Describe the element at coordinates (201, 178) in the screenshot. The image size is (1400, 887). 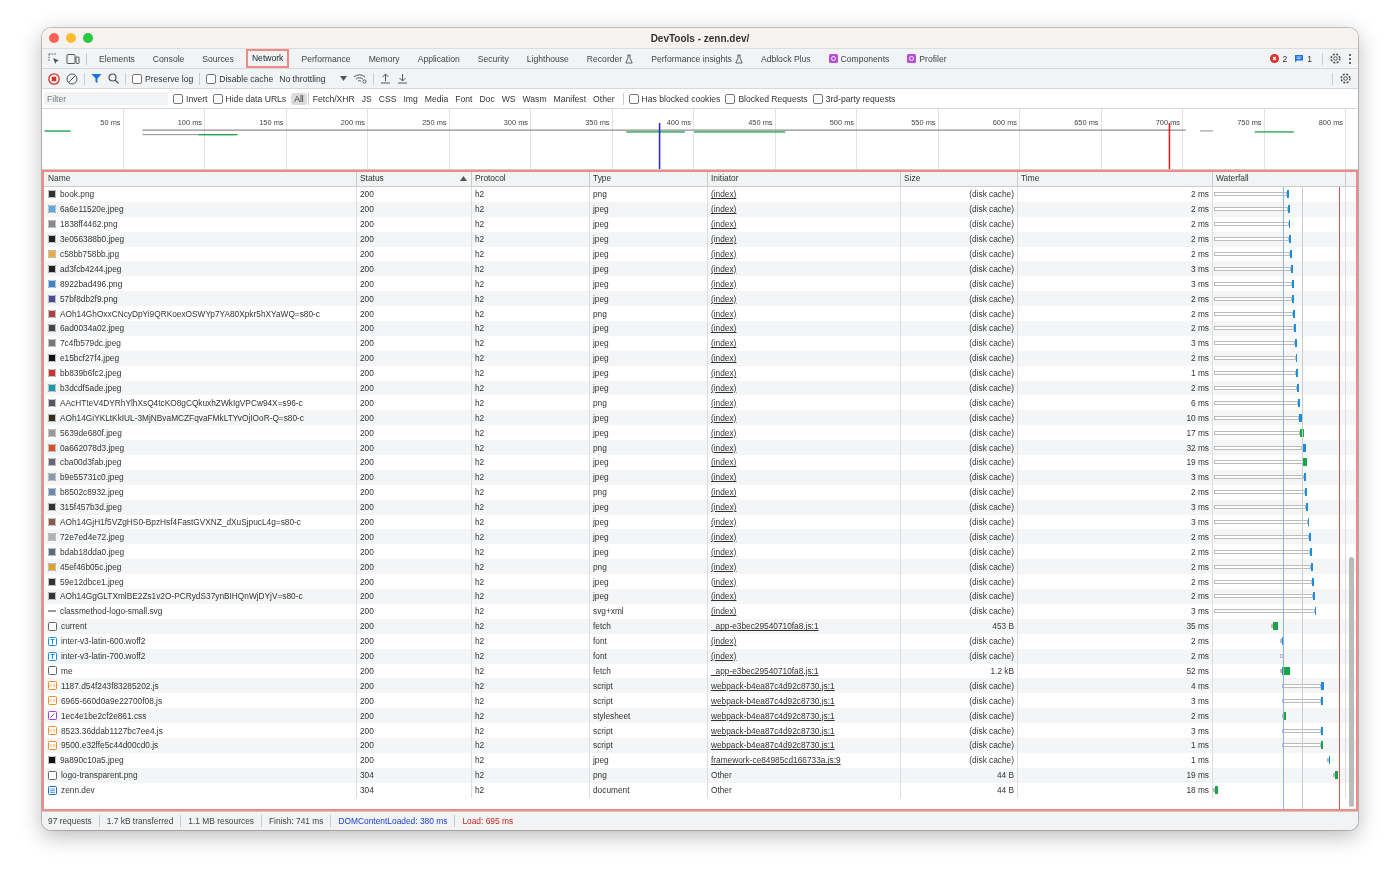
I see `column-header: Name` at that location.